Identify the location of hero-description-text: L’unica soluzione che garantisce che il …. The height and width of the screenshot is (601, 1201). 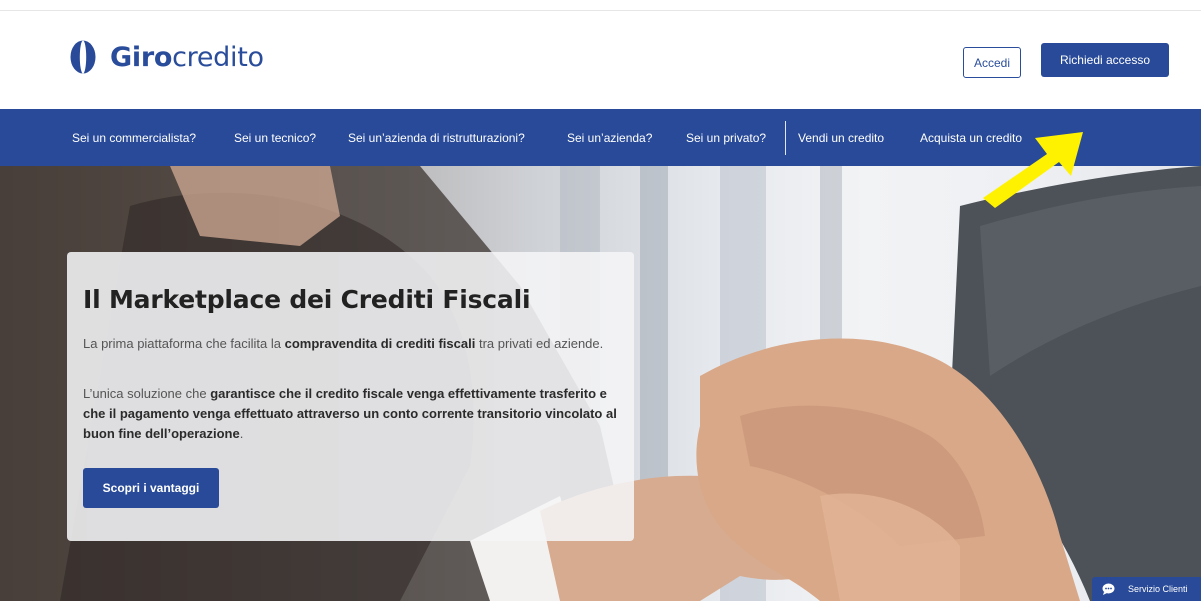
(350, 413).